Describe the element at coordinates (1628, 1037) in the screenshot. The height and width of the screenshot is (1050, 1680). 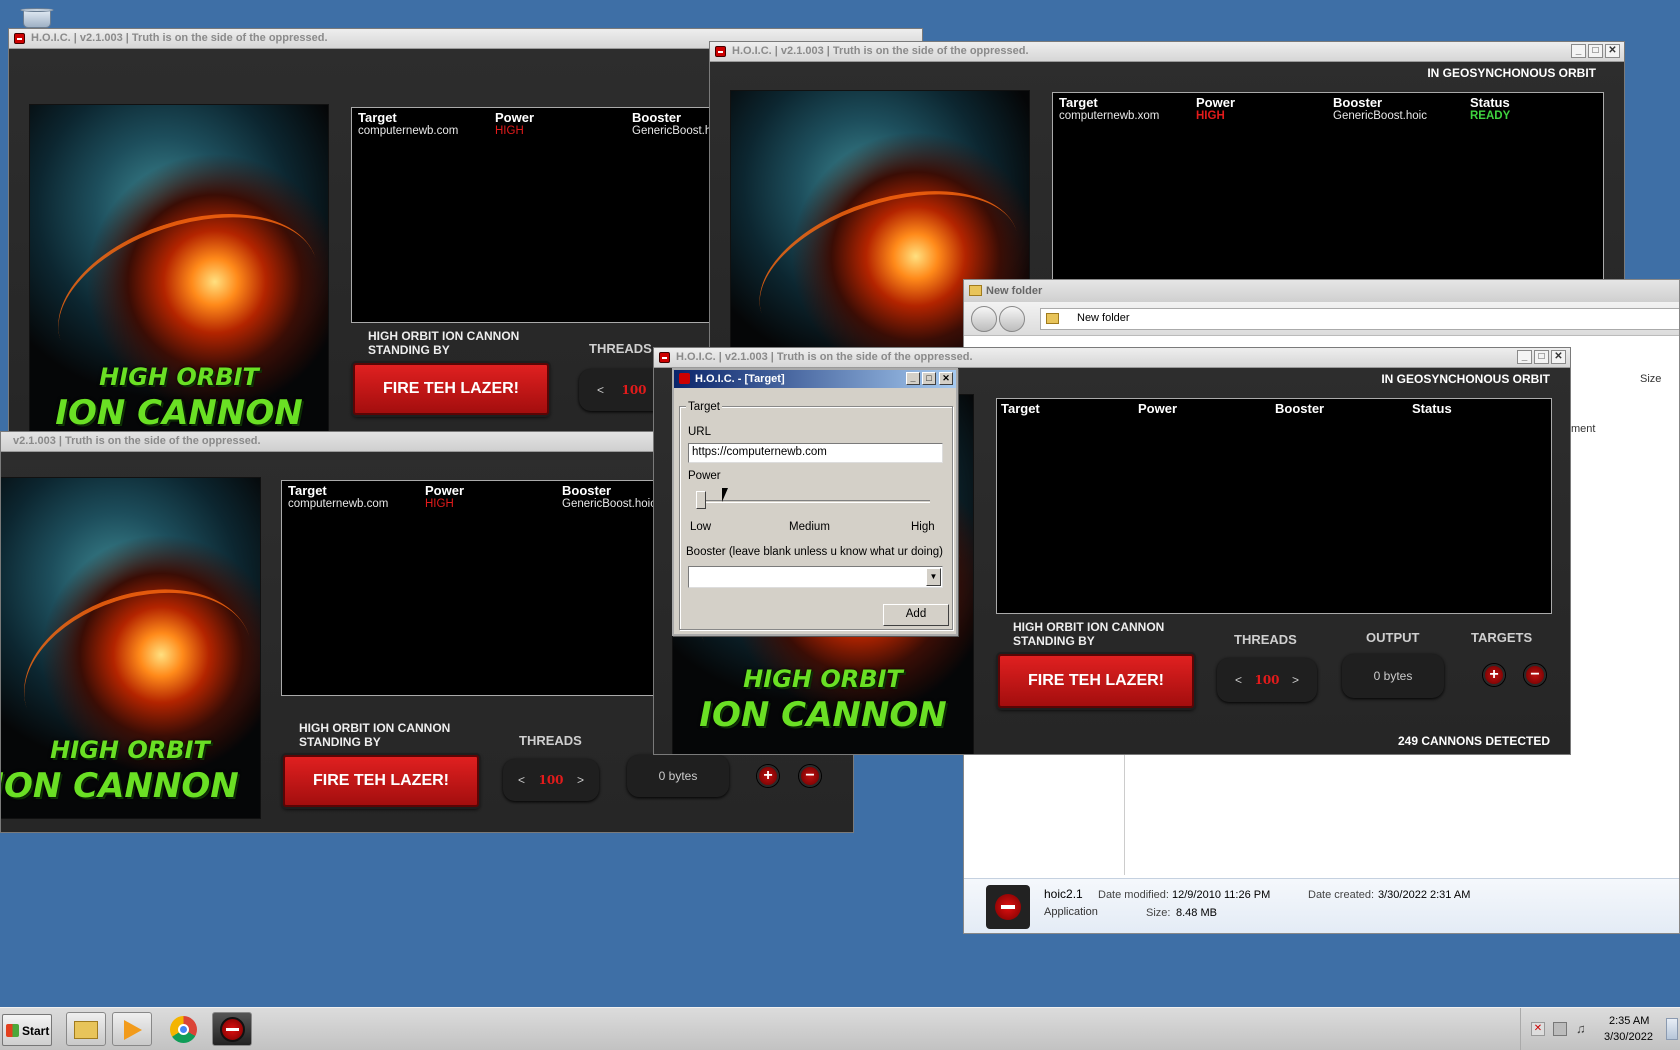
I see `clock-date: 3/30/2022` at that location.